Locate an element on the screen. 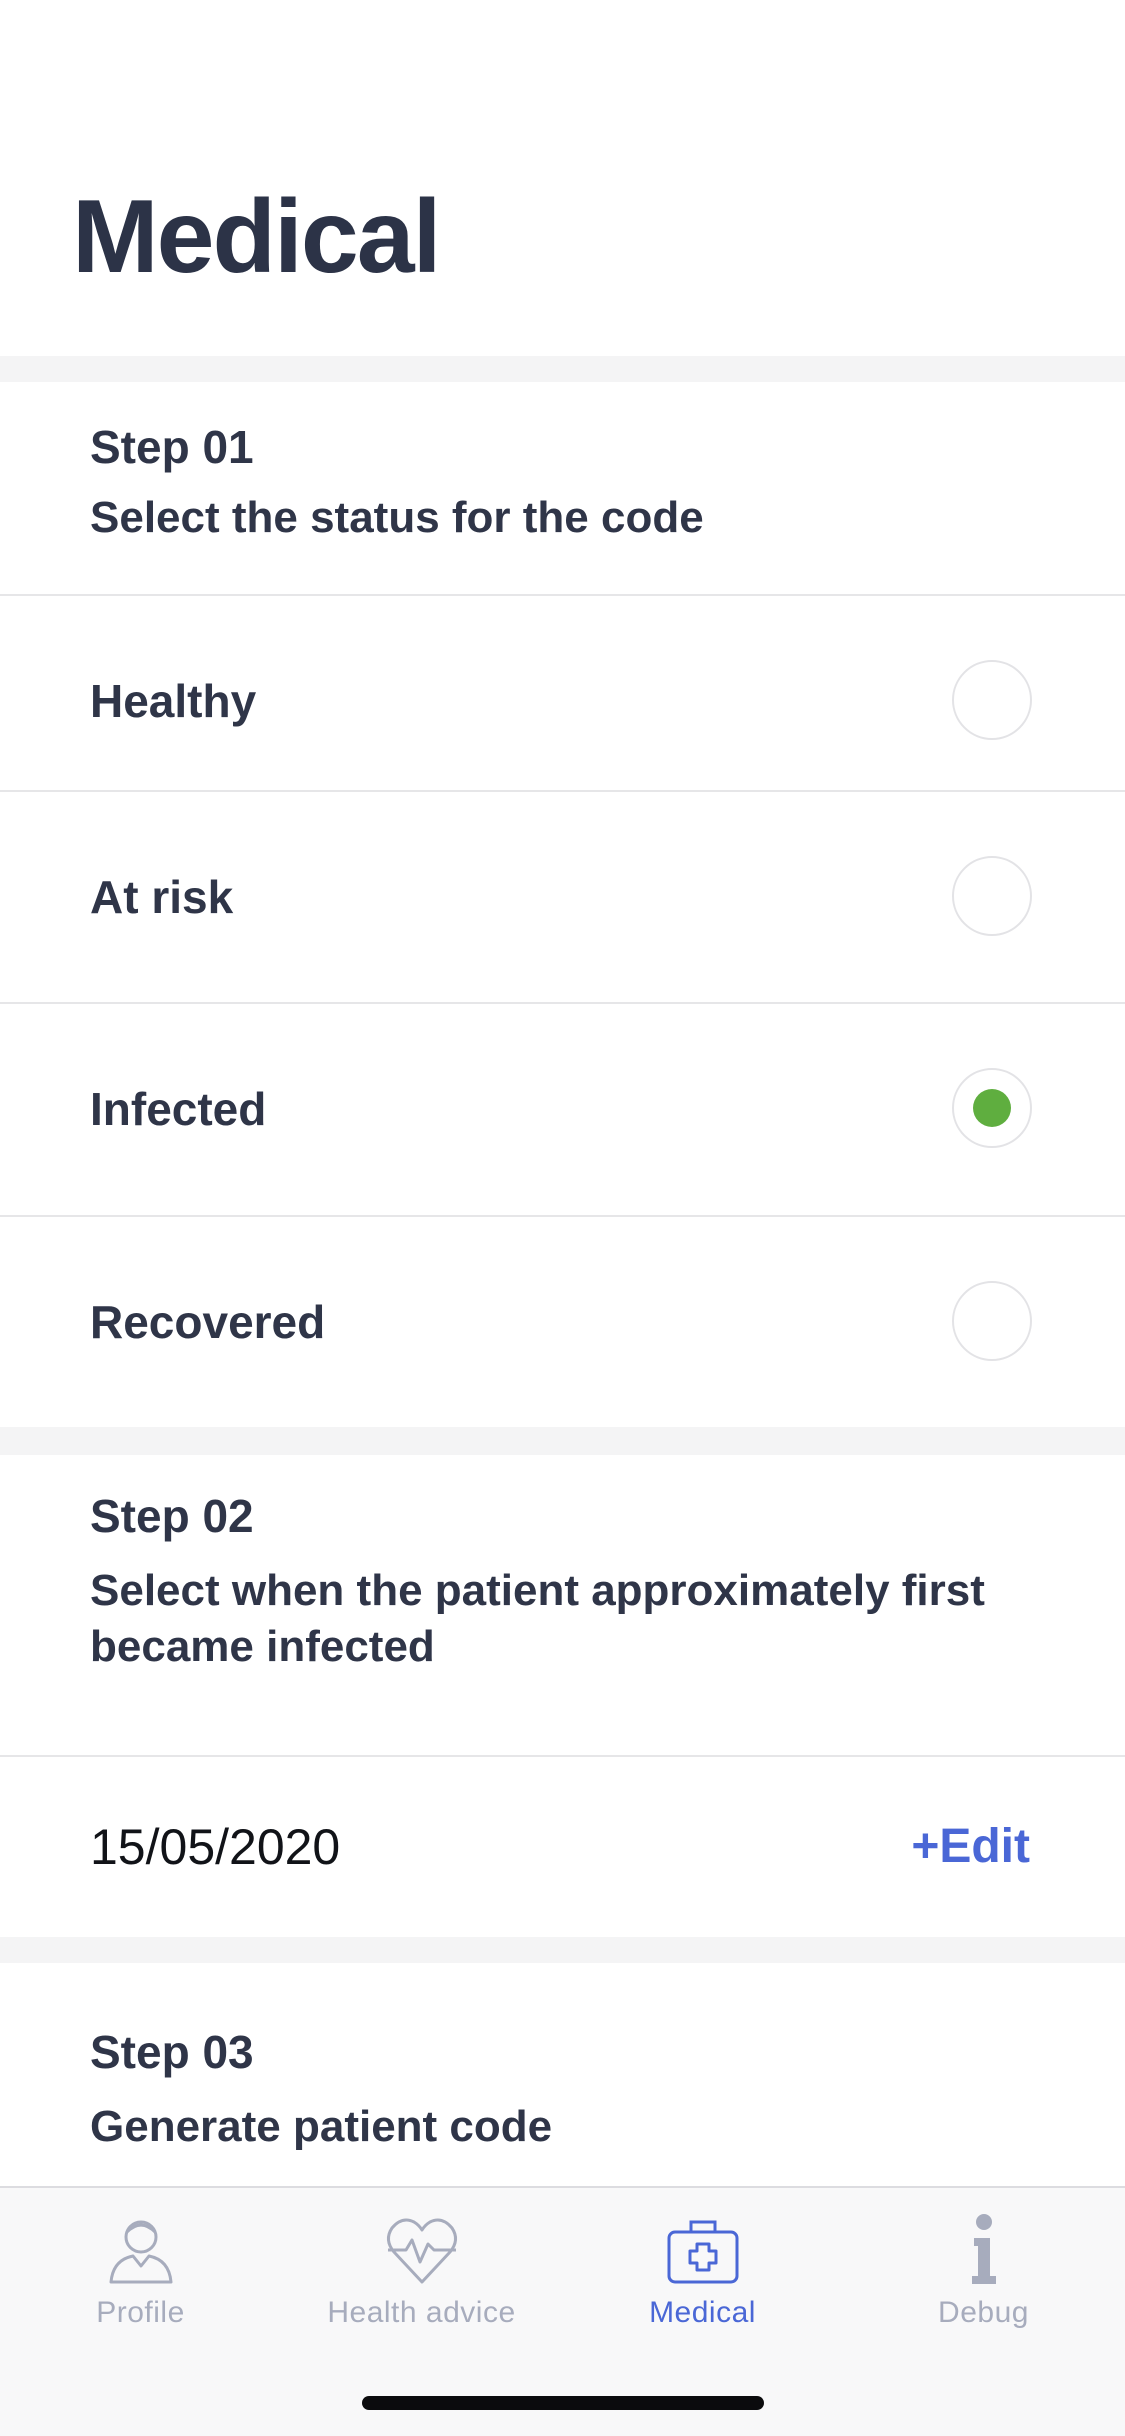 The width and height of the screenshot is (1125, 2436). step-03-label: Step 03 is located at coordinates (172, 2052).